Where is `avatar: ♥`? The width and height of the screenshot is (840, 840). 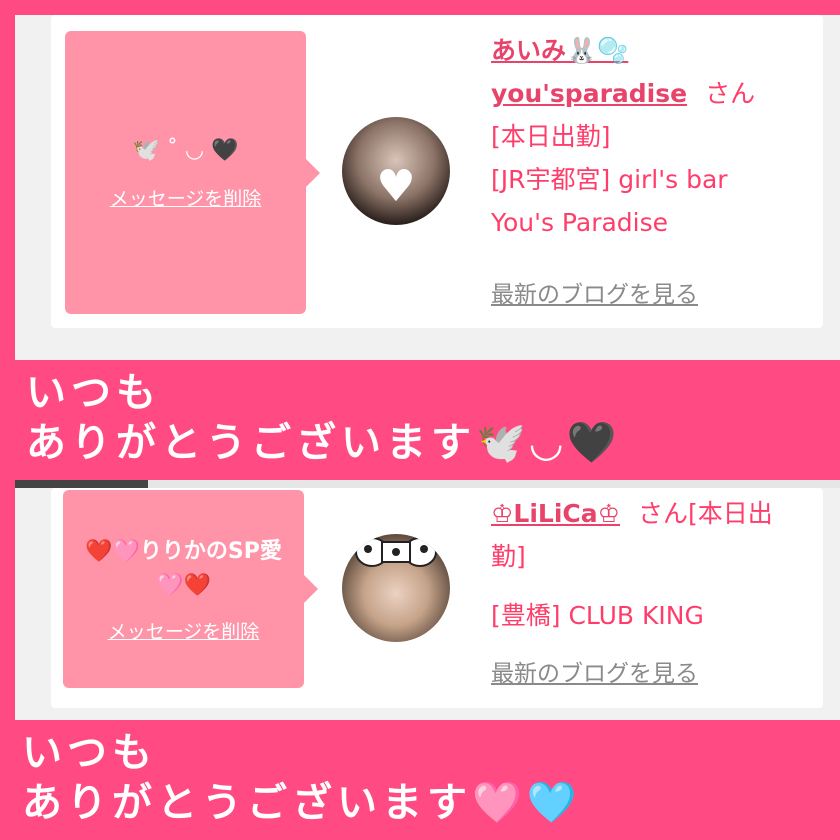
avatar: ♥ is located at coordinates (396, 171).